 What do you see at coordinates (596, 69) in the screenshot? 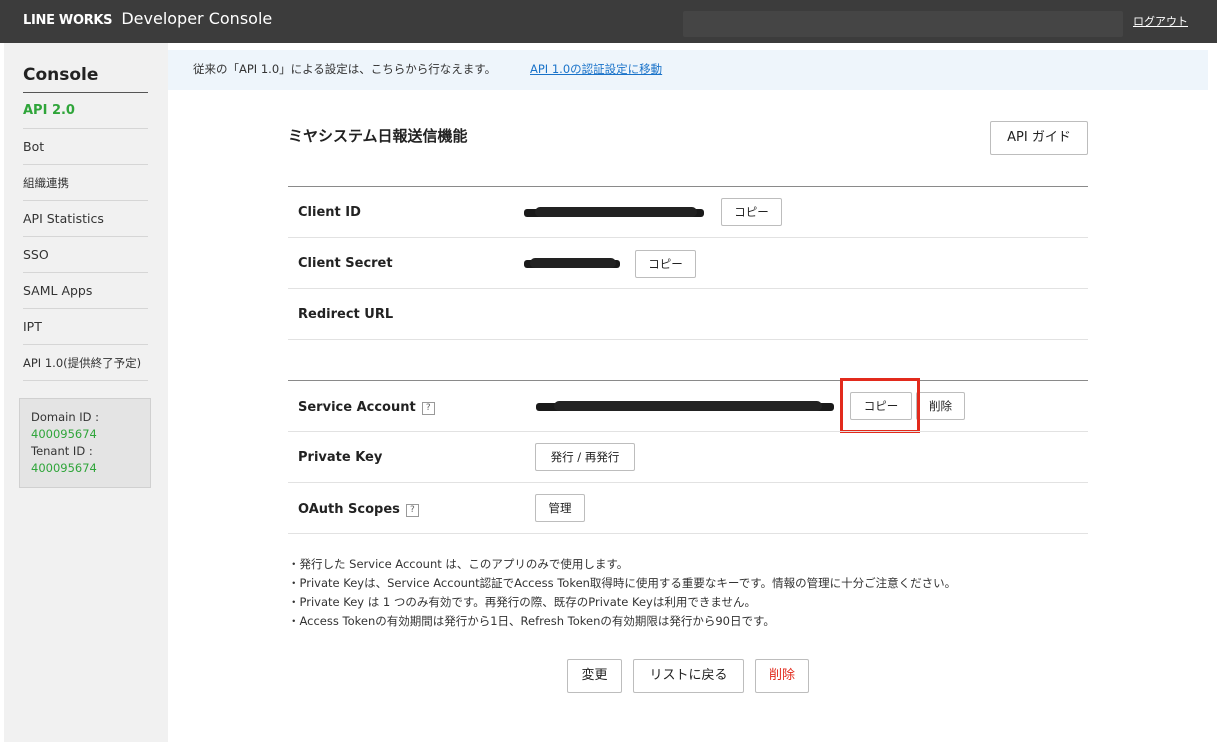
I see `api-1-0-settings-link: API 1.0の認証設定に移動` at bounding box center [596, 69].